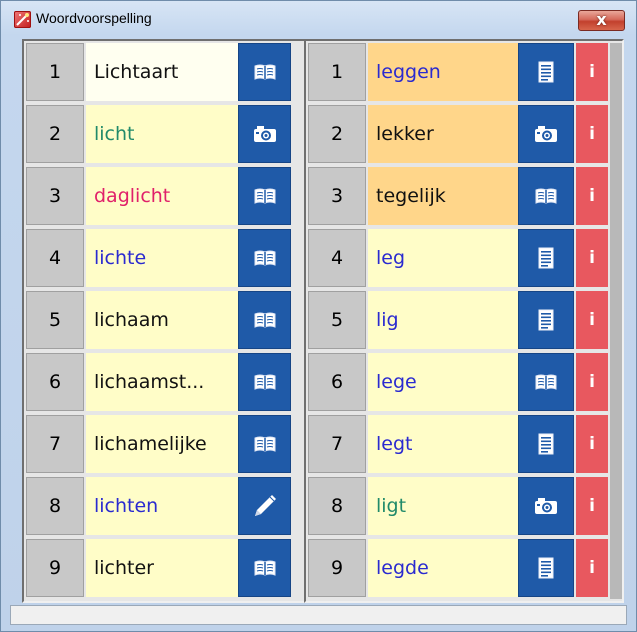 This screenshot has width=637, height=632. Describe the element at coordinates (443, 320) in the screenshot. I see `suggestion-word: lig` at that location.